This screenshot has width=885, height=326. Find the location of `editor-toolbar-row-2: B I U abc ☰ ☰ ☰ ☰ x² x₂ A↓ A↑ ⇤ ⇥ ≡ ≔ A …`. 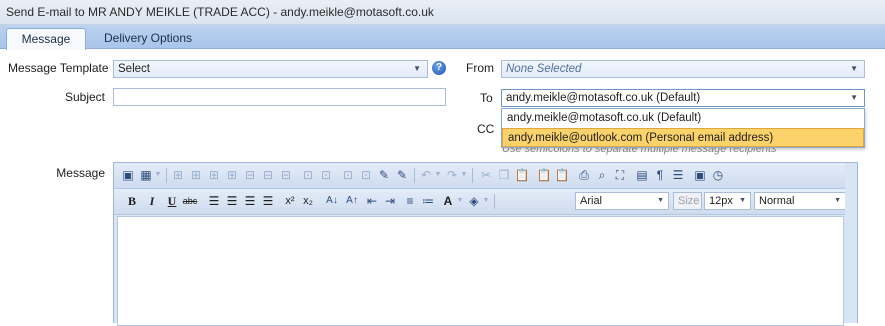

editor-toolbar-row-2: B I U abc ☰ ☰ ☰ ☰ x² x₂ A↓ A↑ ⇤ ⇥ ≡ ≔ A … is located at coordinates (485, 202).